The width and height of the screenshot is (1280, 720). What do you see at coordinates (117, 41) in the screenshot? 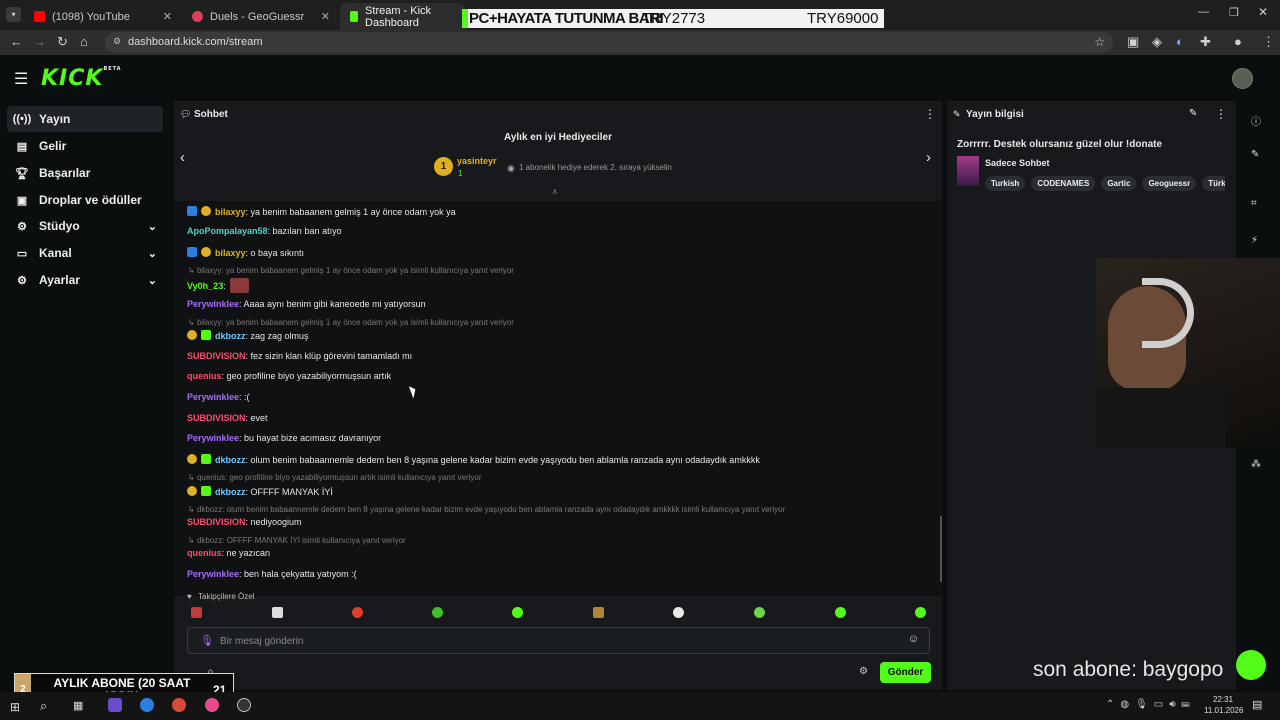
I see `site-info-icon: ⚙` at bounding box center [117, 41].